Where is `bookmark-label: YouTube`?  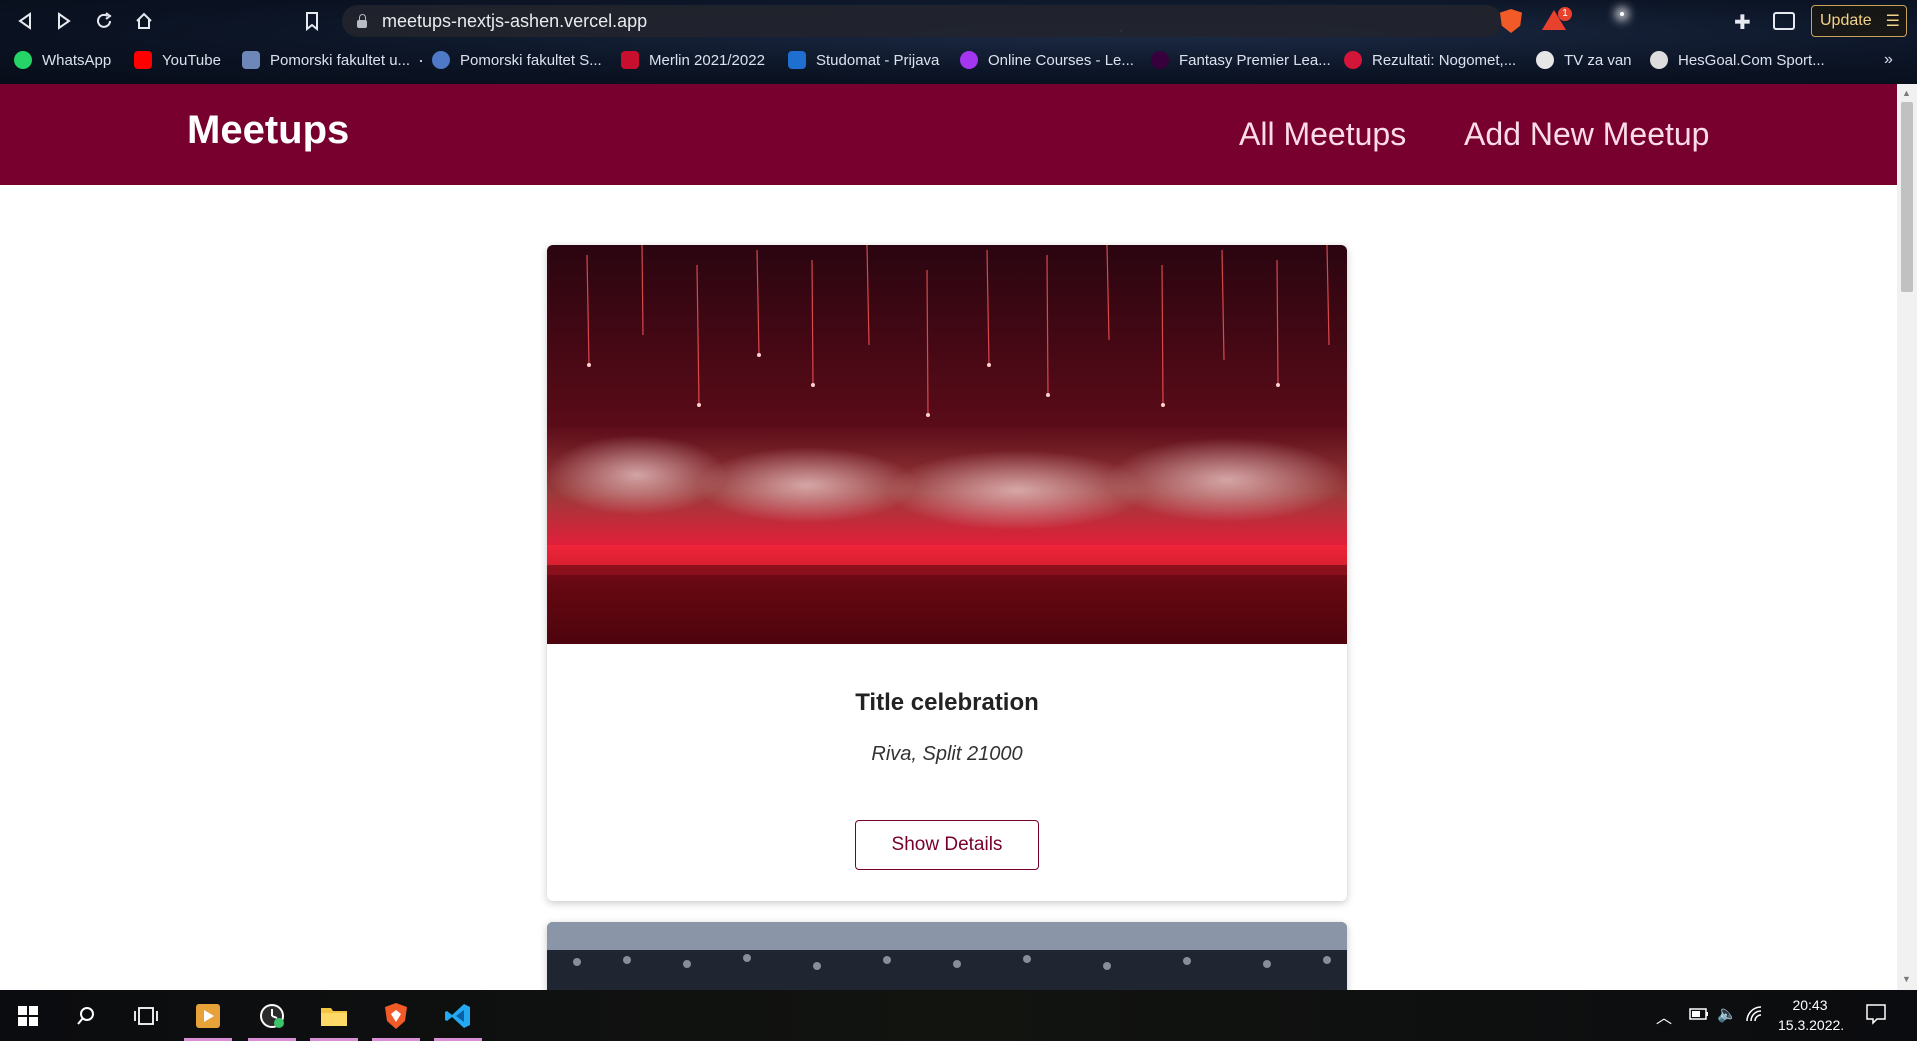 bookmark-label: YouTube is located at coordinates (191, 60).